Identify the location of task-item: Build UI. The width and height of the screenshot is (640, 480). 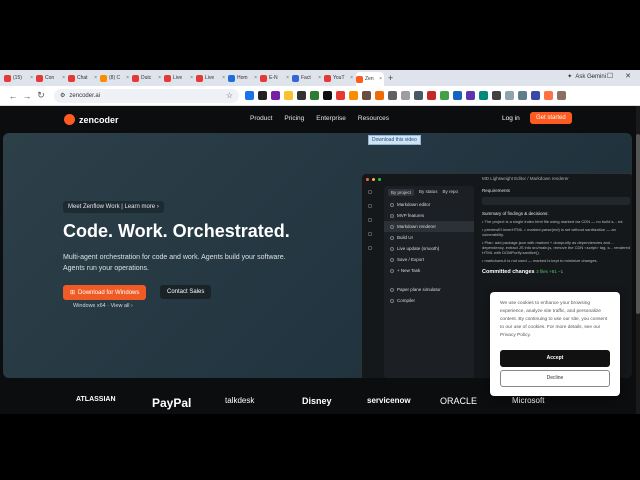
(429, 237).